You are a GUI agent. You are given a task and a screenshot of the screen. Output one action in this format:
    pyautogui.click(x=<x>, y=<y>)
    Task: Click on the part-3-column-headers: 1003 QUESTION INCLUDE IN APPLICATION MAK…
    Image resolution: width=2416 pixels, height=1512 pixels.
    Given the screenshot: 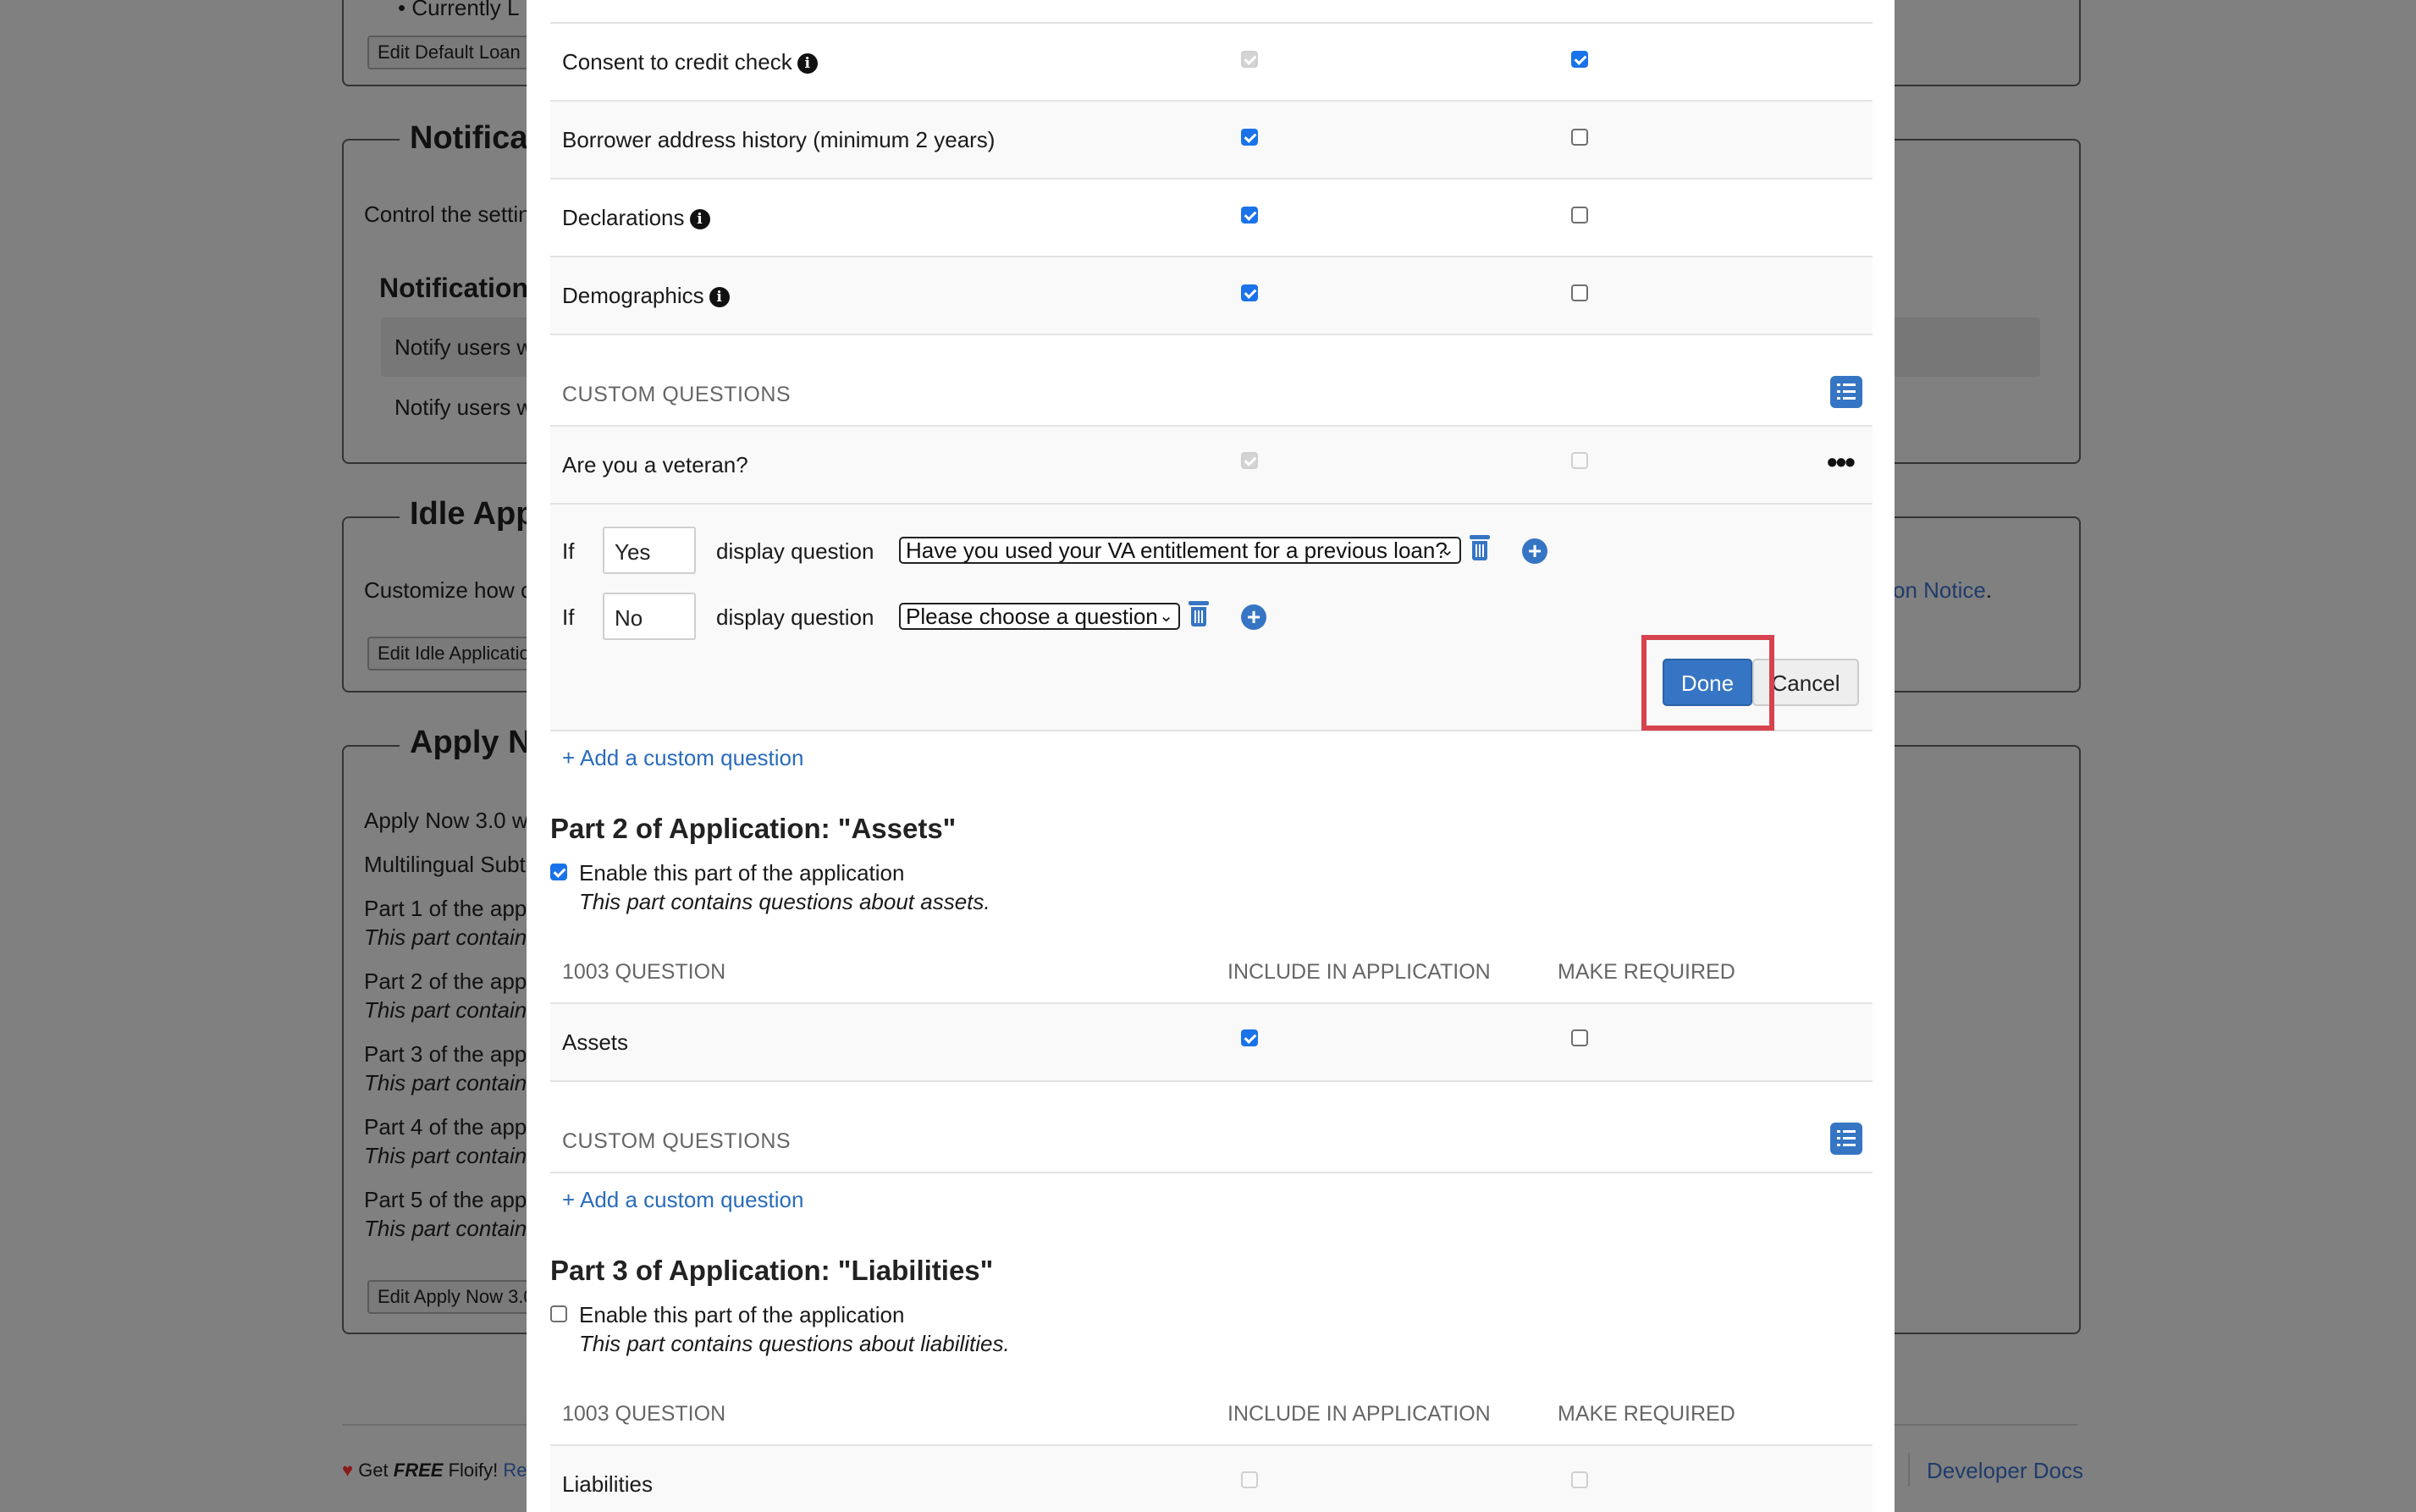 What is the action you would take?
    pyautogui.click(x=1211, y=1408)
    